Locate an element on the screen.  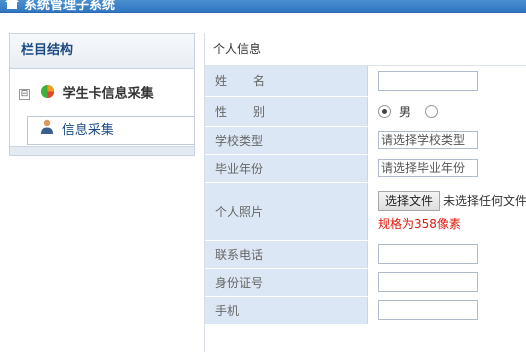
form-row-name: 姓名 is located at coordinates (365, 81).